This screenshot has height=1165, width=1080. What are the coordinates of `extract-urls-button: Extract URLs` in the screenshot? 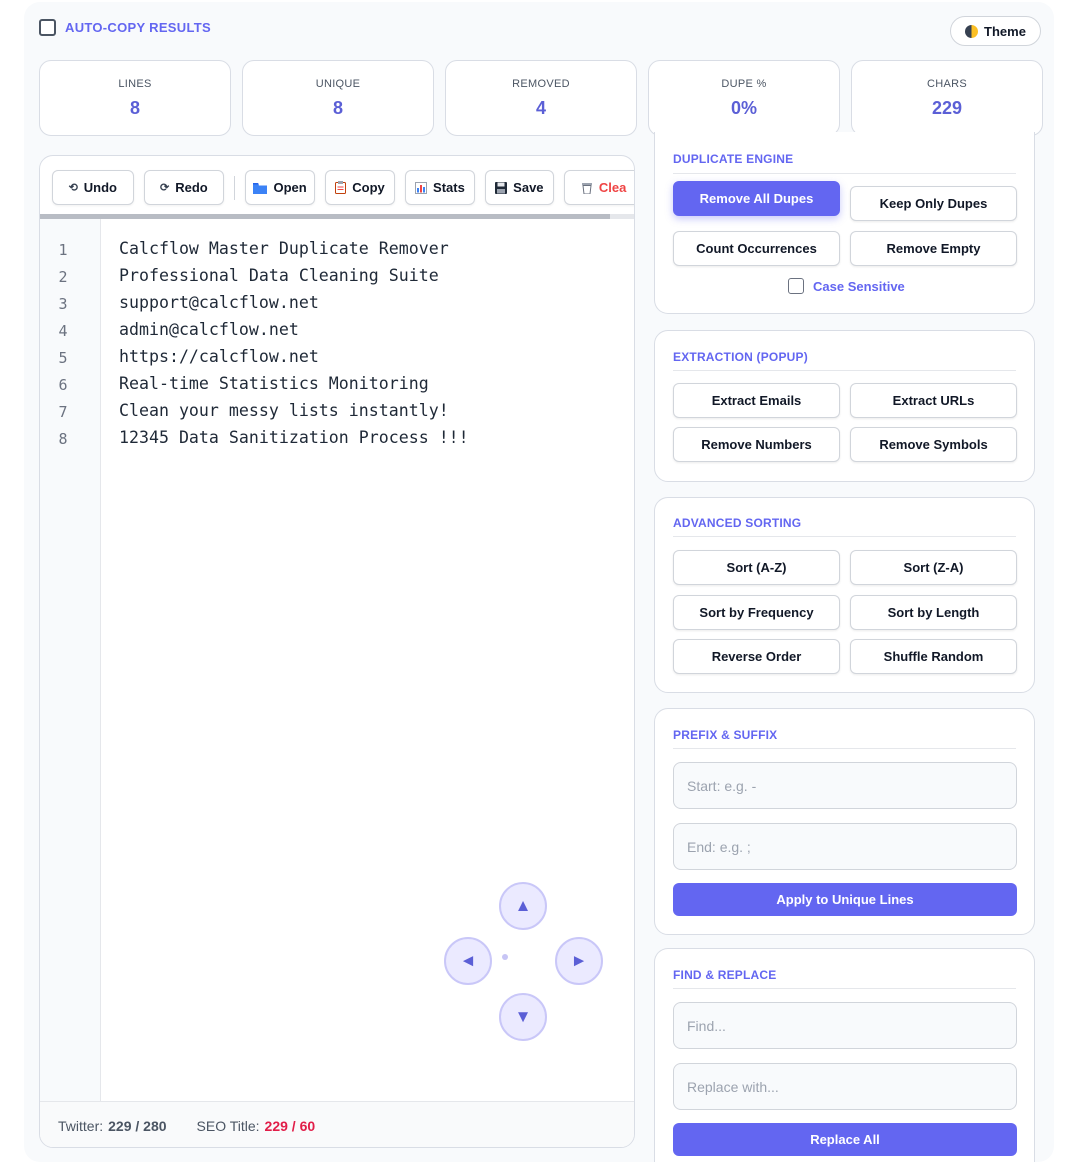 It's located at (933, 400).